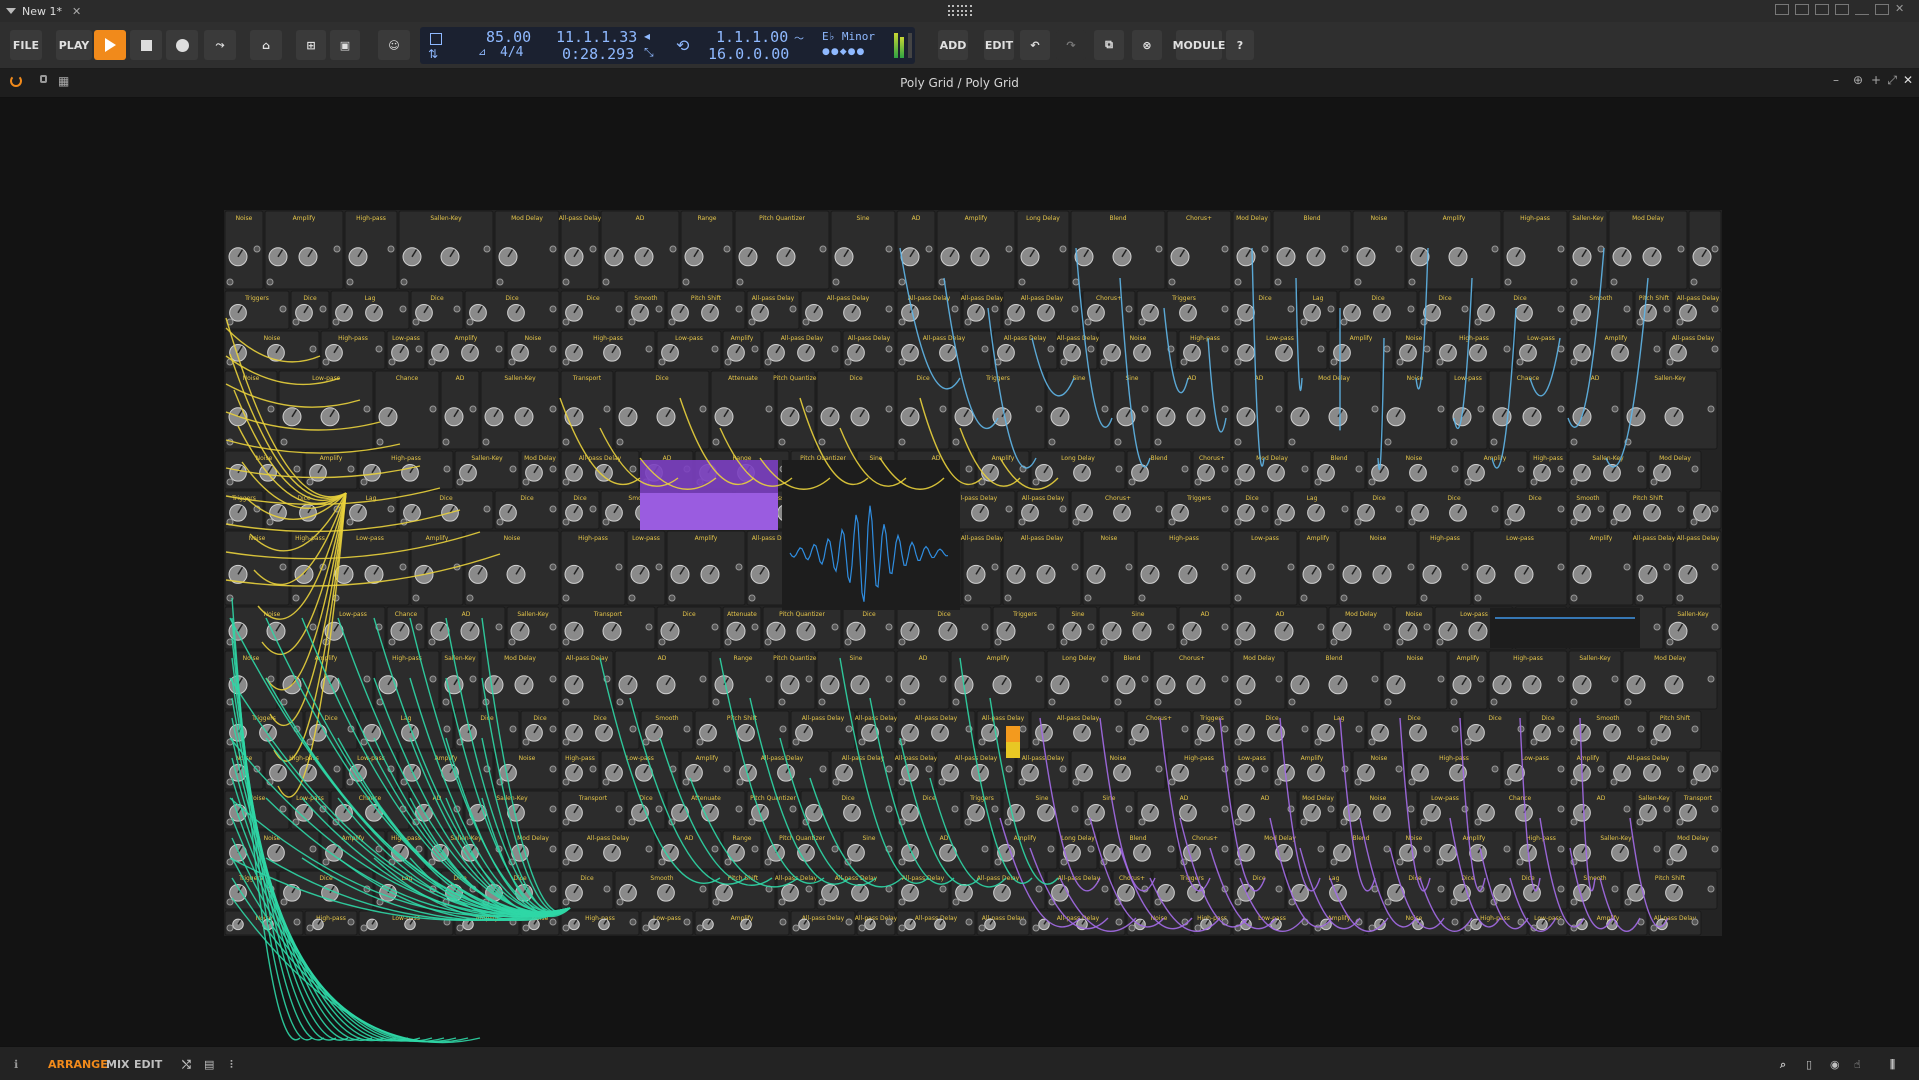 The width and height of the screenshot is (1919, 1080). I want to click on clip-launcher-icon: ▤, so click(209, 1064).